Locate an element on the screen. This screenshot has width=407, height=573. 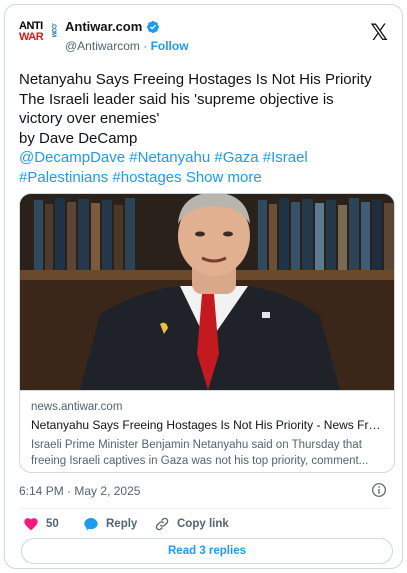
tweet-date: May 2, 2025 is located at coordinates (107, 491).